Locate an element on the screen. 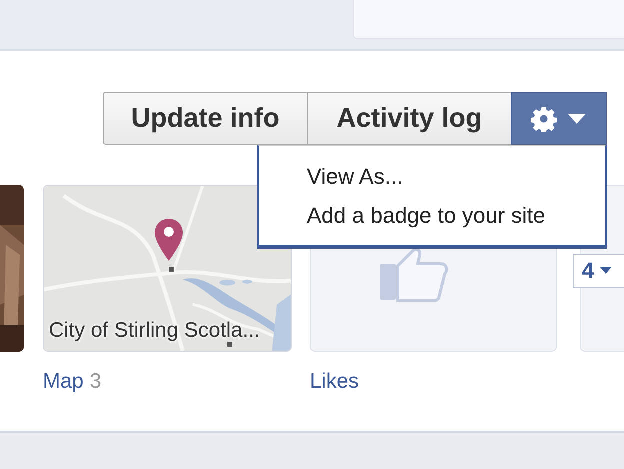  item-count: 3 is located at coordinates (96, 381).